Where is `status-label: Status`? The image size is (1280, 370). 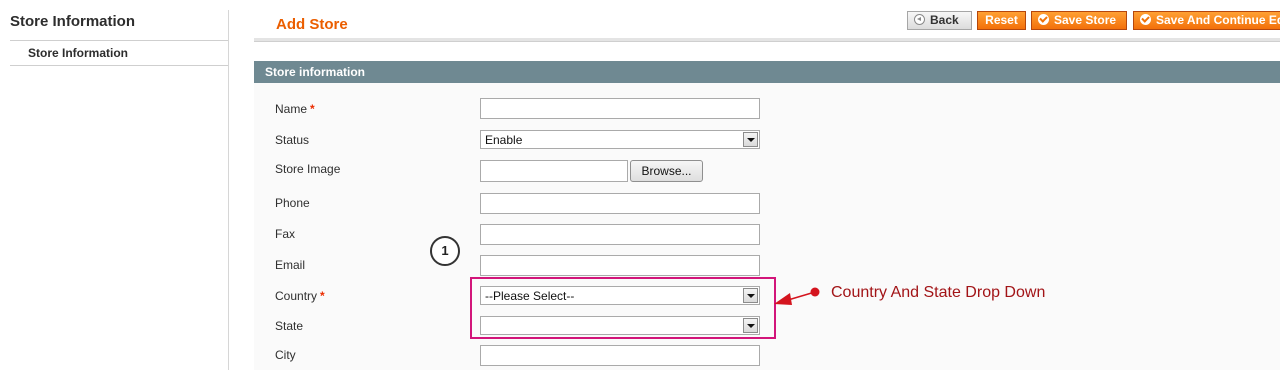
status-label: Status is located at coordinates (292, 140).